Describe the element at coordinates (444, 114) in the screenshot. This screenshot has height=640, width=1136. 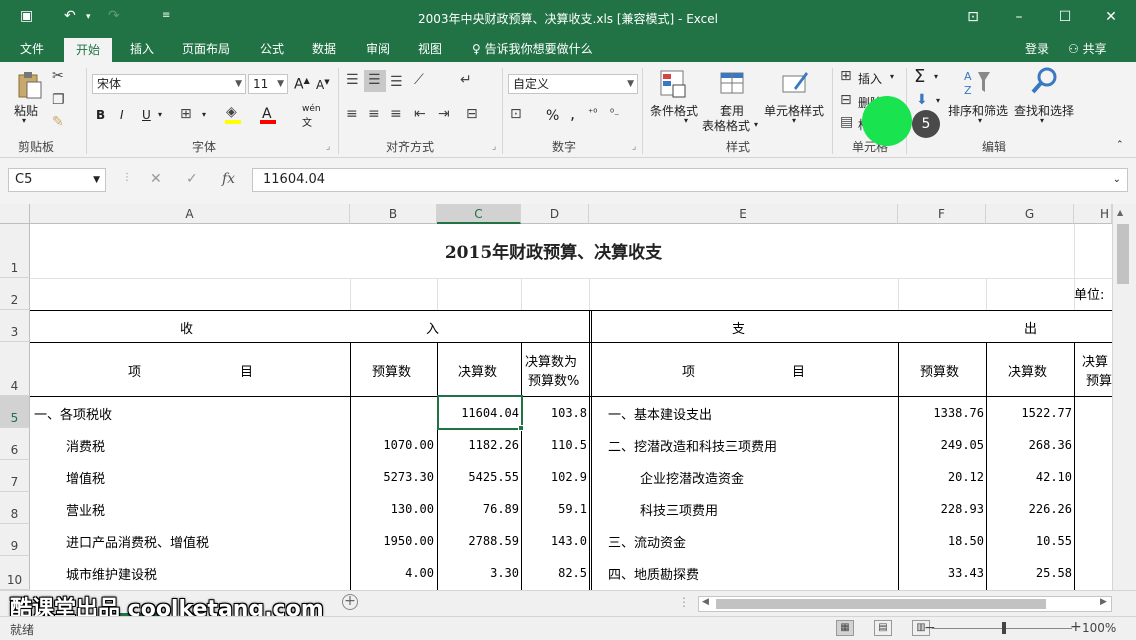
I see `increase-indent-icon: ⇥` at that location.